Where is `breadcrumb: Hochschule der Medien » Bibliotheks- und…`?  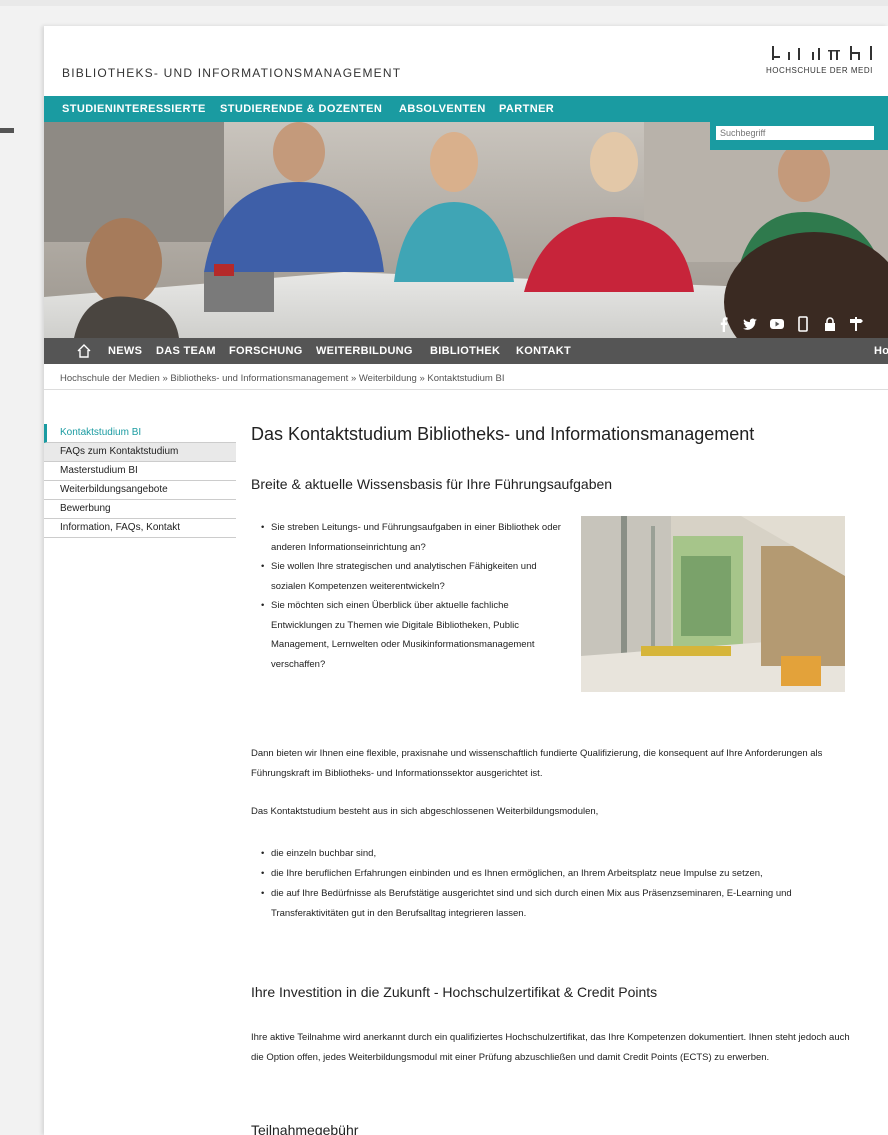
breadcrumb: Hochschule der Medien » Bibliotheks- und… is located at coordinates (282, 378).